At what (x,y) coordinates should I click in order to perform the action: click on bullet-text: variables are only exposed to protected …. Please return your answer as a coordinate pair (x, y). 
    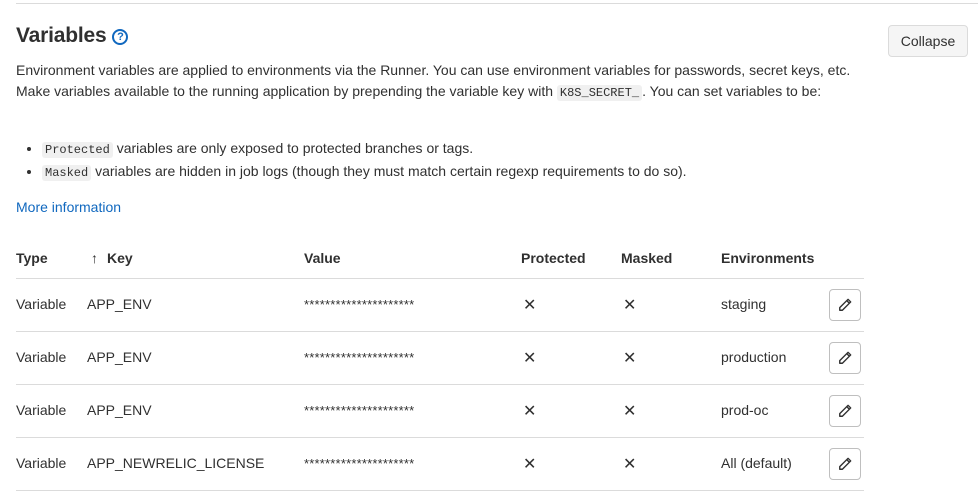
    Looking at the image, I should click on (293, 148).